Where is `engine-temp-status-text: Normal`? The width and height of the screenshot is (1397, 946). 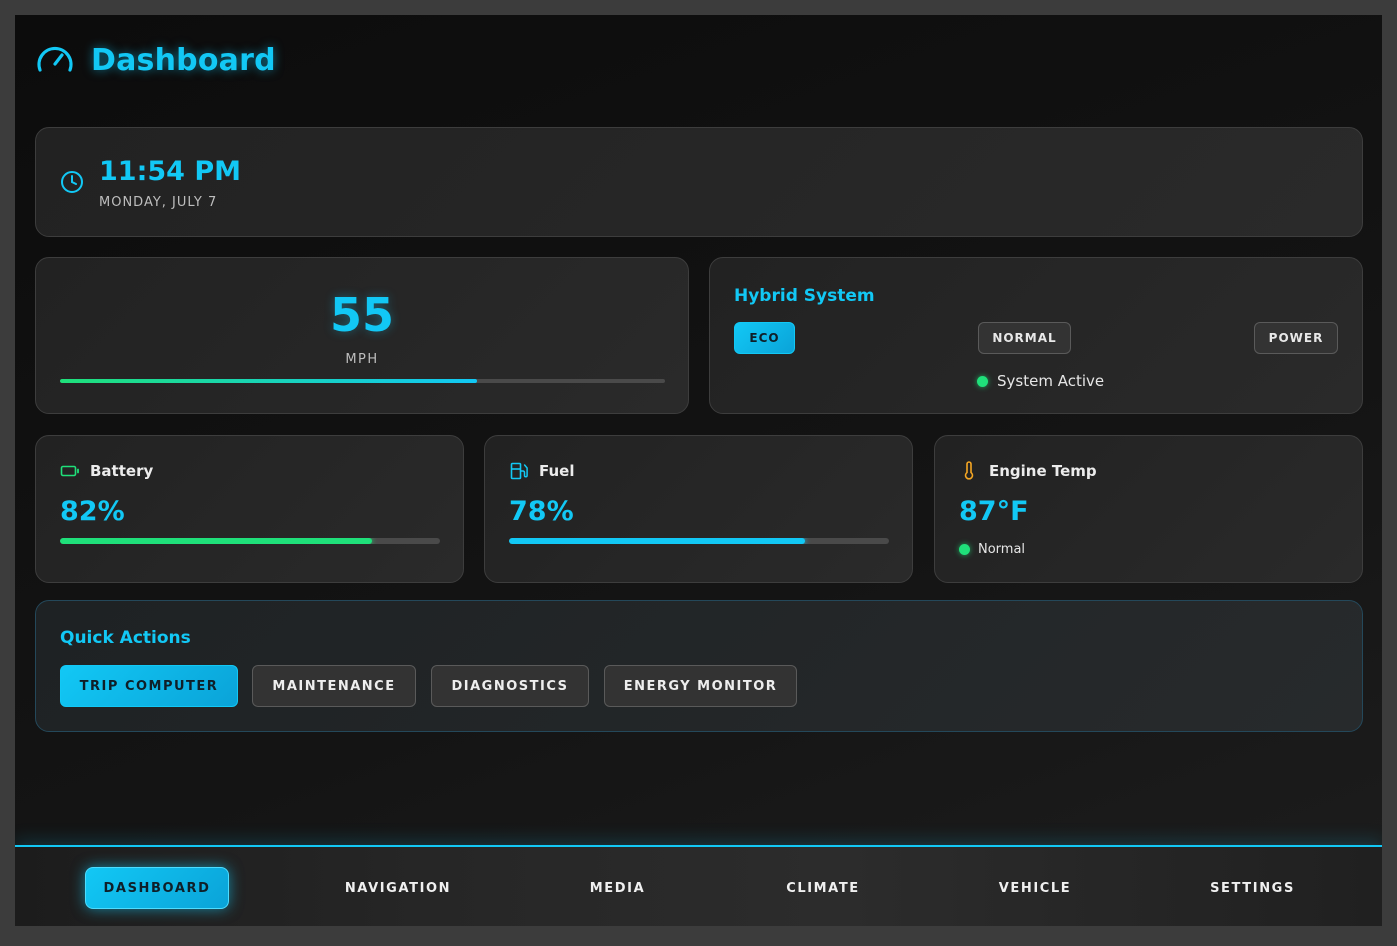
engine-temp-status-text: Normal is located at coordinates (1002, 549).